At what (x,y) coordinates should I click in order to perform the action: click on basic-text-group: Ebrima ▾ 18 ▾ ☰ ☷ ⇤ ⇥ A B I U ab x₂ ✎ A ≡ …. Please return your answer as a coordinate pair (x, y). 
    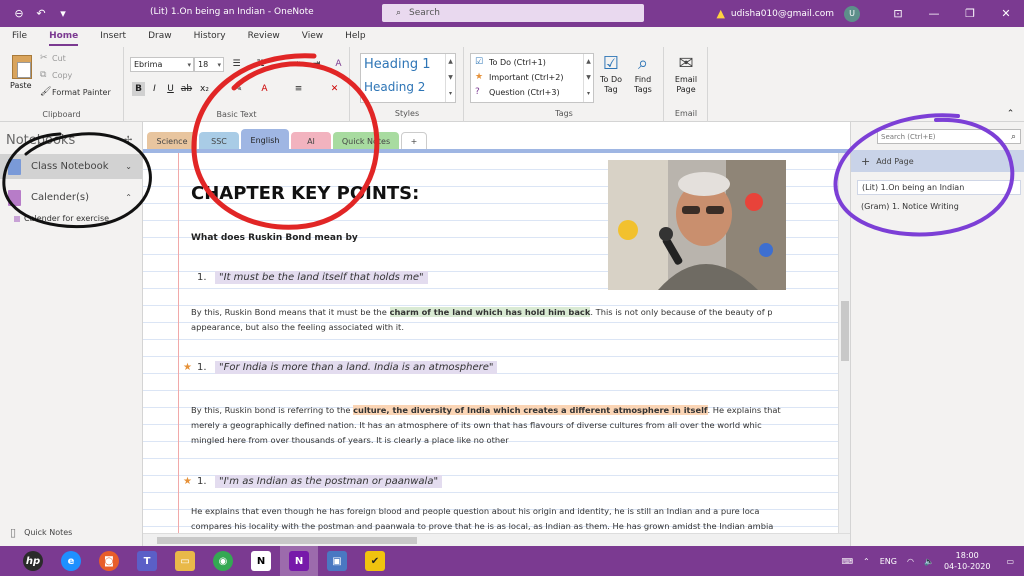
    Looking at the image, I should click on (237, 84).